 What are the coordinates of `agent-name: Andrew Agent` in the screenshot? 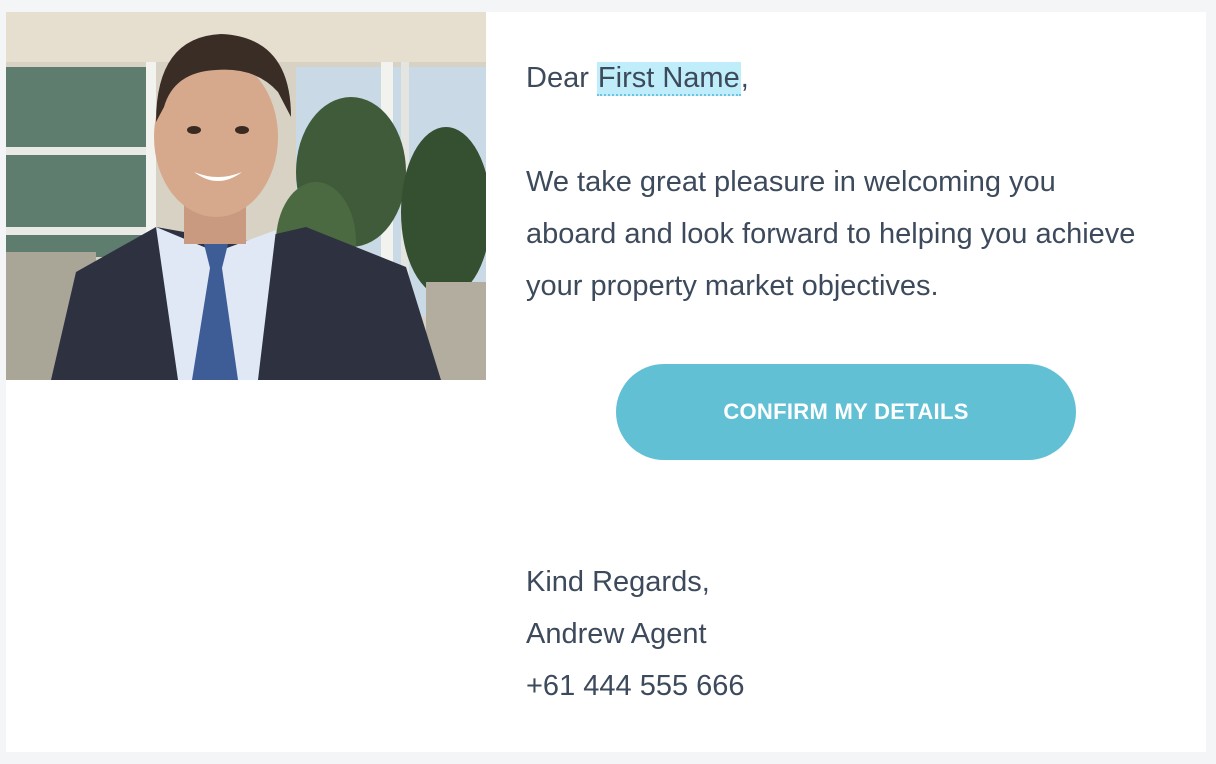 It's located at (616, 634).